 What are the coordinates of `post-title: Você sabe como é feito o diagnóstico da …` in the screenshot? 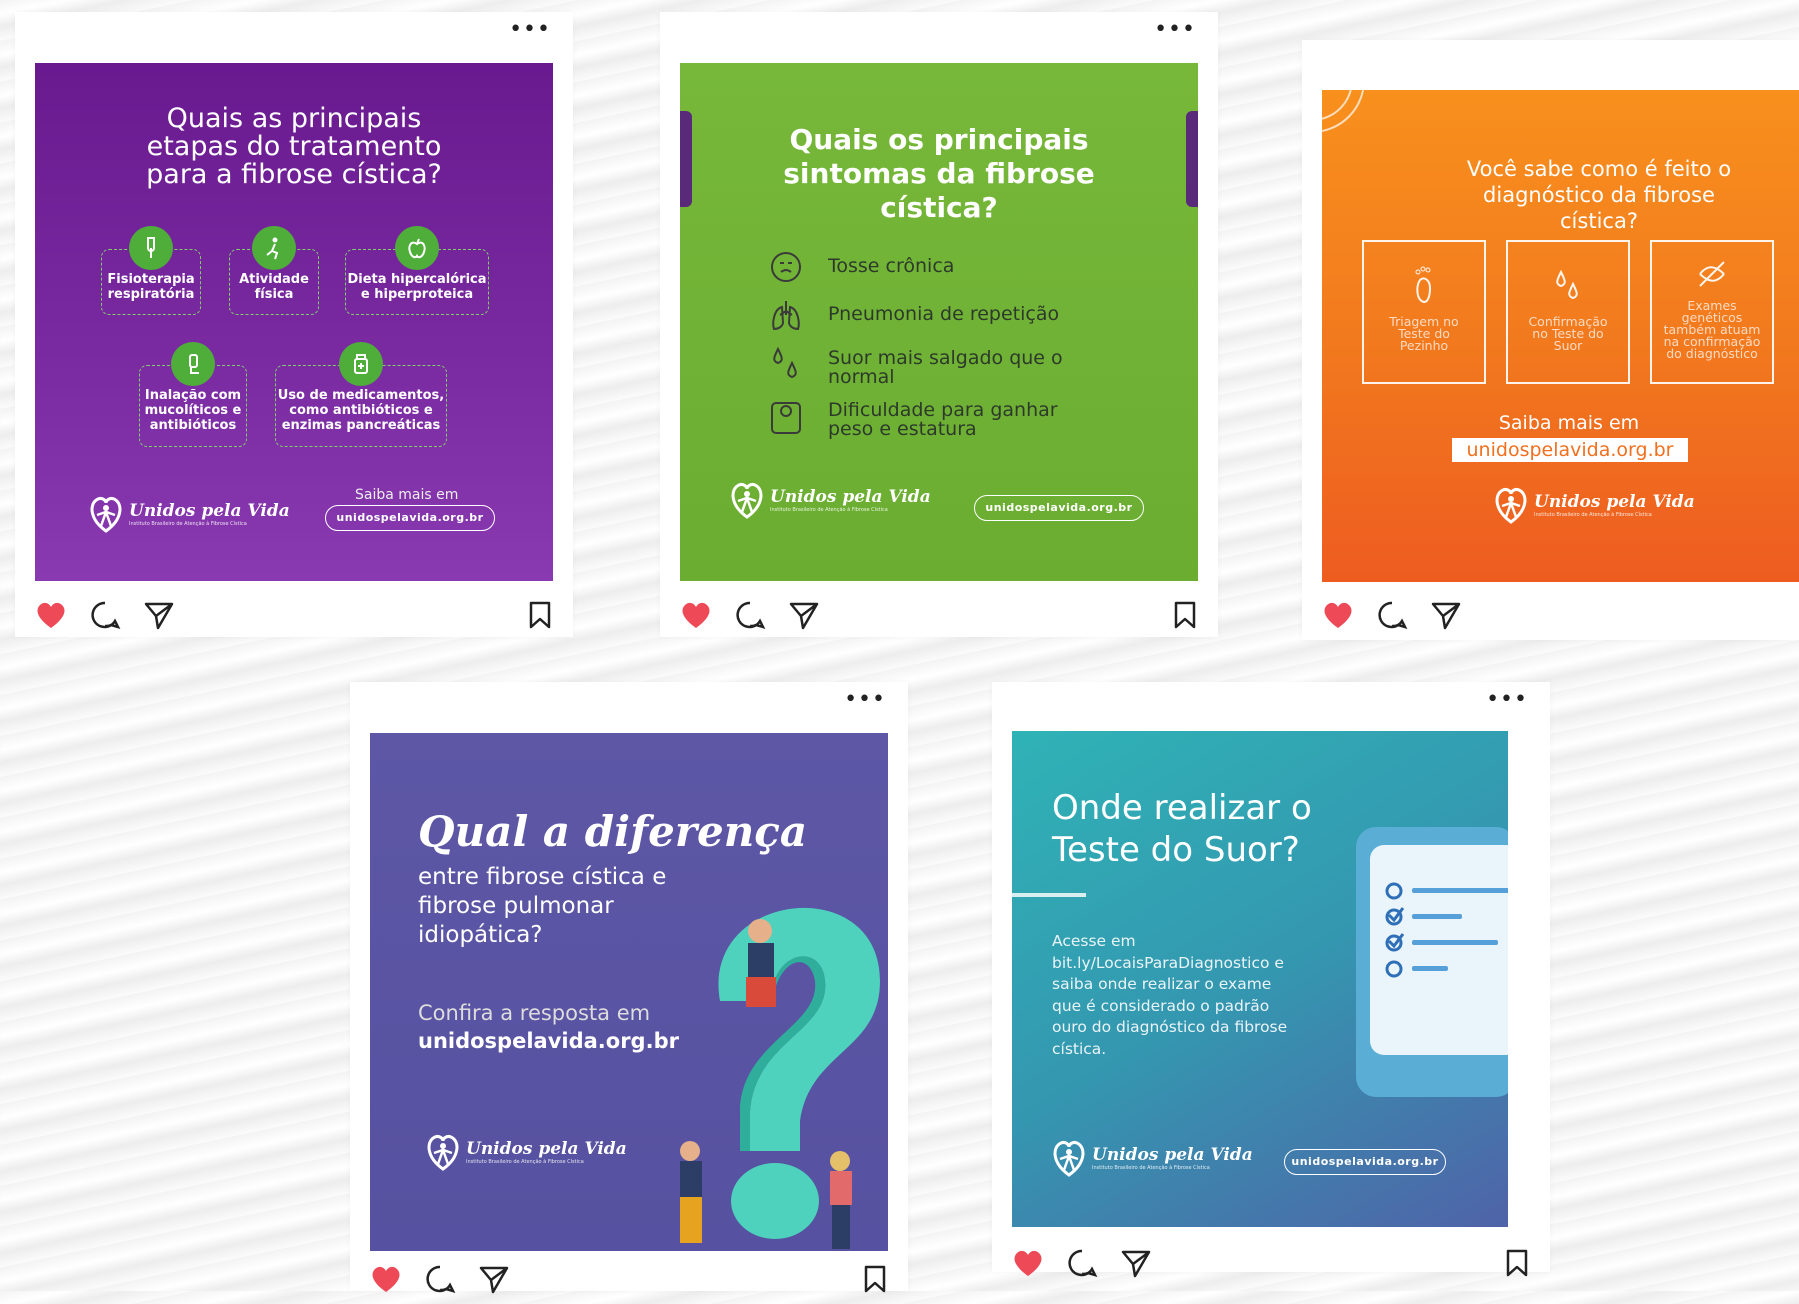 It's located at (1599, 195).